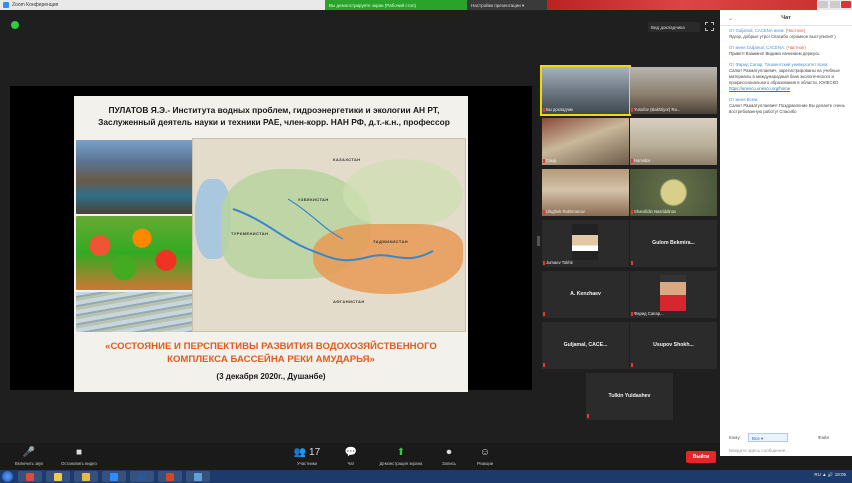 This screenshot has height=483, width=852. What do you see at coordinates (757, 30) in the screenshot?
I see `message-sender: От Guljamal, CACENA всем:` at bounding box center [757, 30].